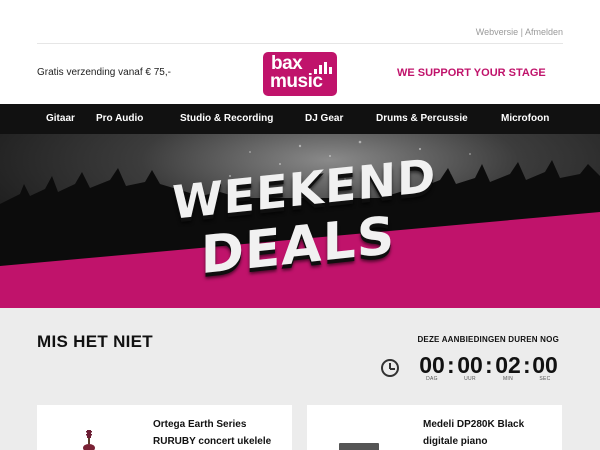 This screenshot has width=600, height=450. What do you see at coordinates (473, 424) in the screenshot?
I see `product-name-line1: Medeli DP280K Black` at bounding box center [473, 424].